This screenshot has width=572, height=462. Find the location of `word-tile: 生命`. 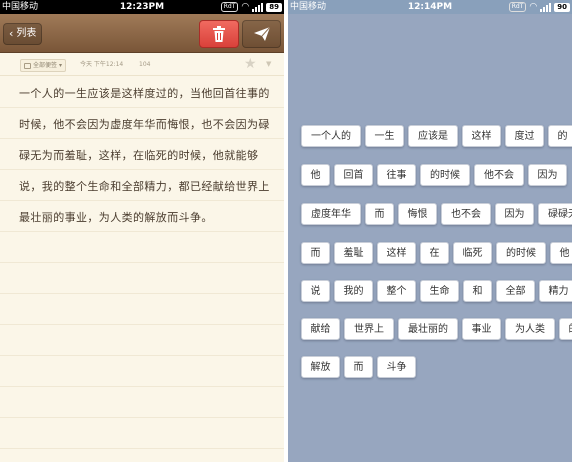

word-tile: 生命 is located at coordinates (439, 291).